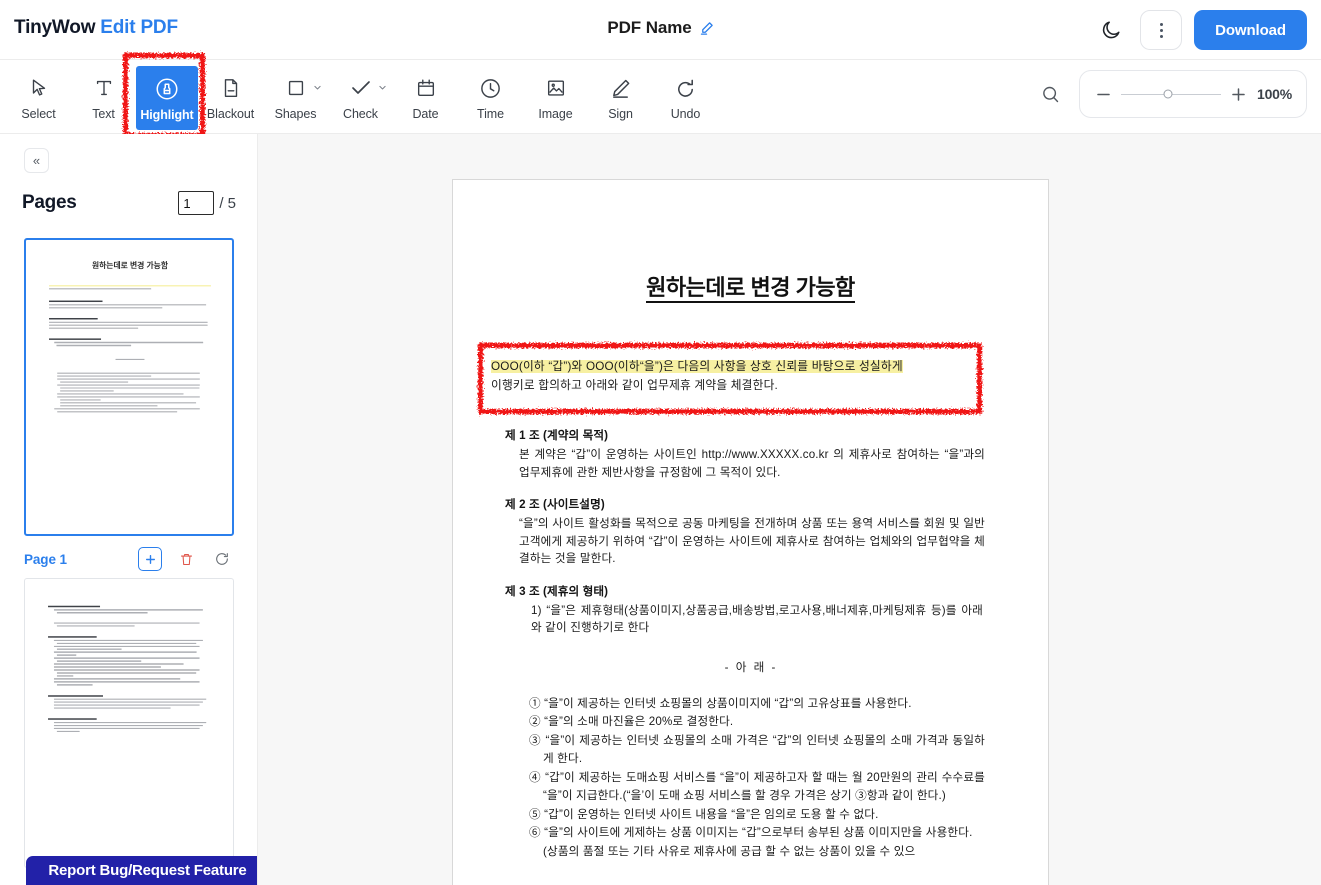 The width and height of the screenshot is (1321, 885). I want to click on tool-label: Blackout, so click(230, 114).